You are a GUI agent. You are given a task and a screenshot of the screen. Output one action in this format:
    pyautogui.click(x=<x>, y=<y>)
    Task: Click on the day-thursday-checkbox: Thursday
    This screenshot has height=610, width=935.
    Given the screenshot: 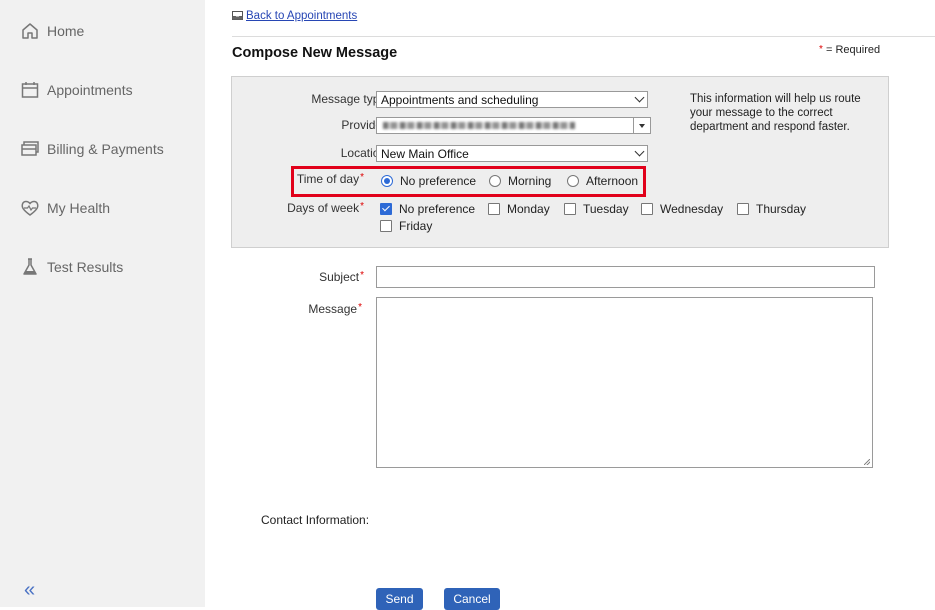 What is the action you would take?
    pyautogui.click(x=771, y=209)
    